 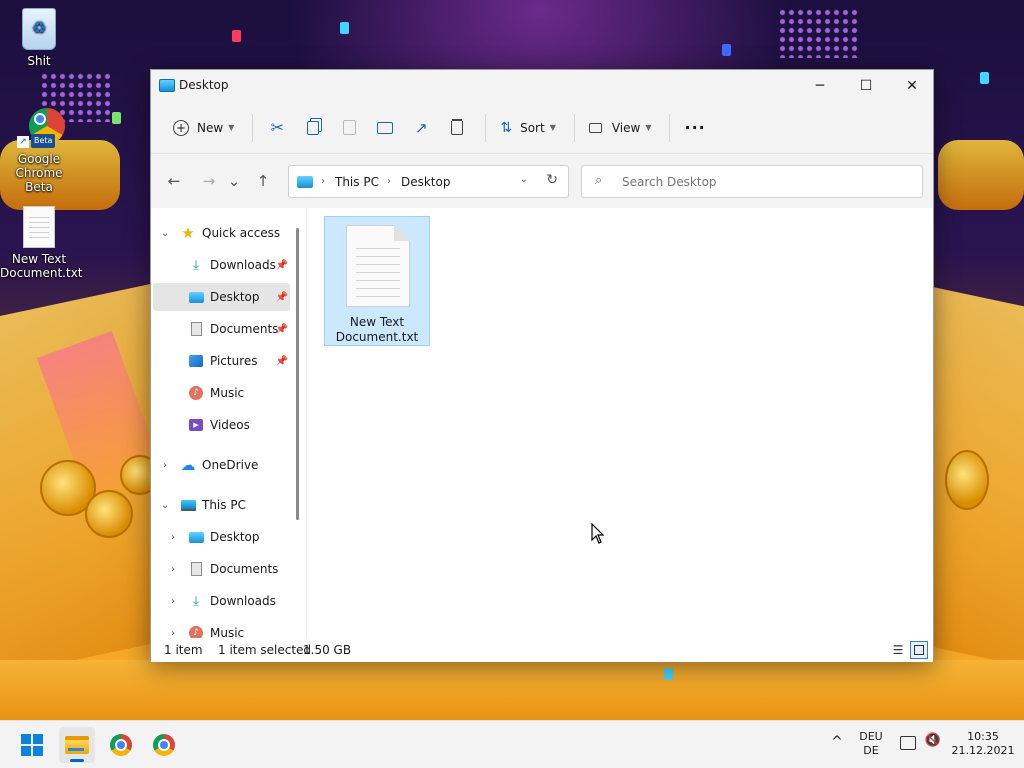 What do you see at coordinates (234, 181) in the screenshot?
I see `recent-locations-button: ⌄` at bounding box center [234, 181].